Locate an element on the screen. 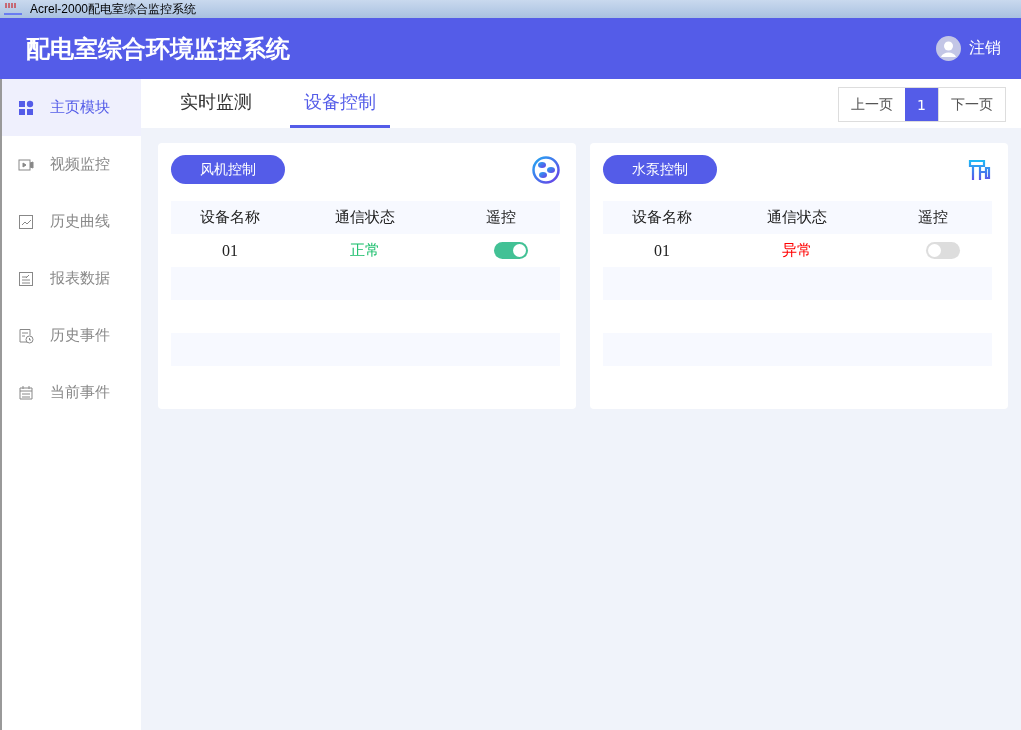 This screenshot has width=1021, height=730. calendar-icon is located at coordinates (26, 392).